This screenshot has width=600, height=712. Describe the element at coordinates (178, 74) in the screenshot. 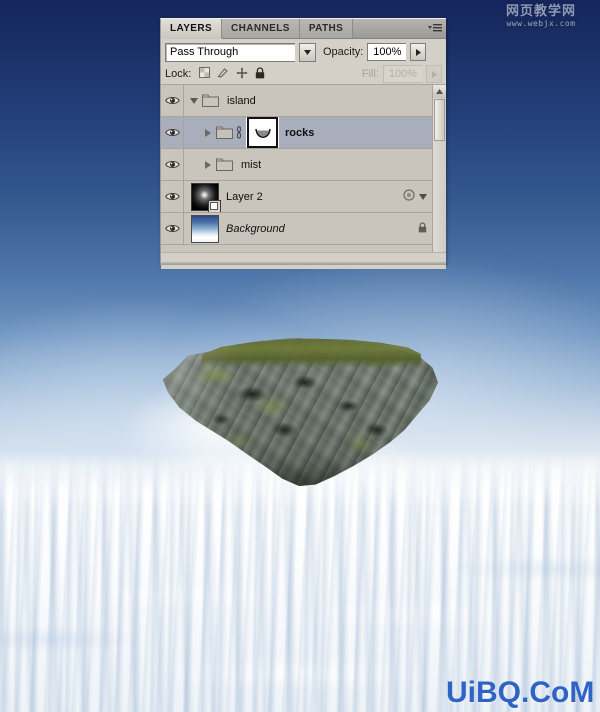

I see `lock-label: Lock:` at that location.